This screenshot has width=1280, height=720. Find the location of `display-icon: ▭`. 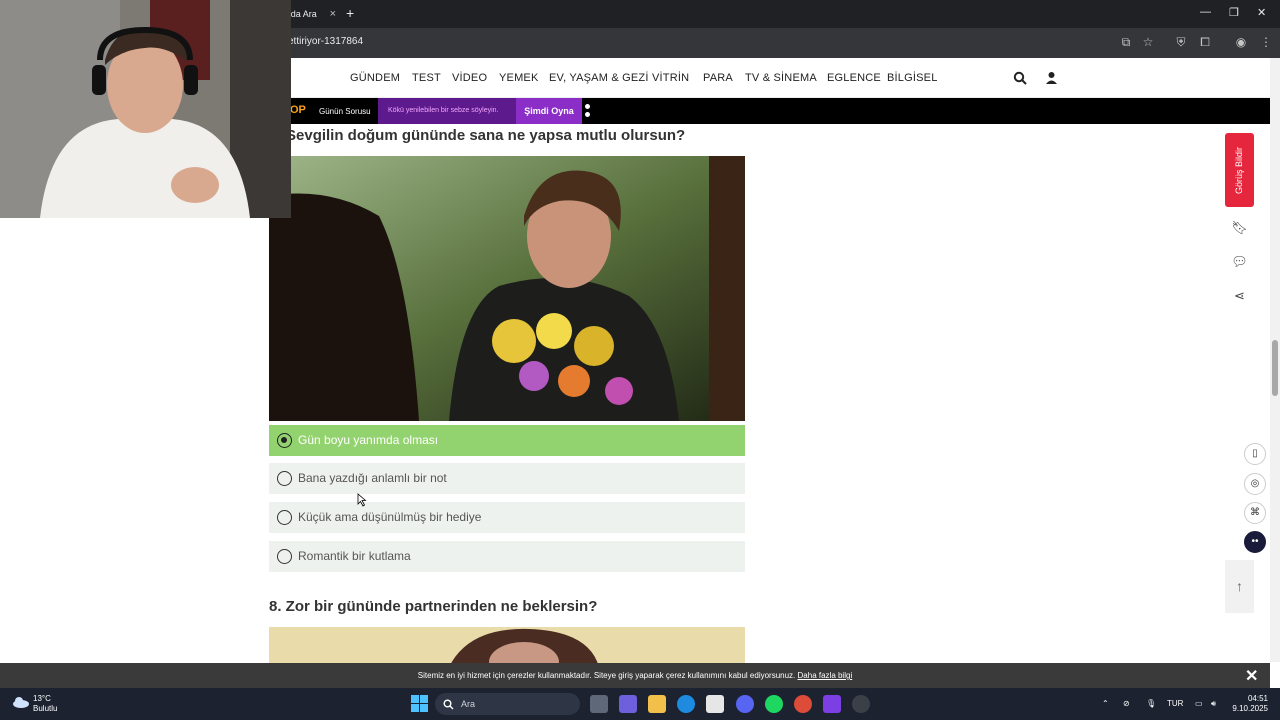

display-icon: ▭ is located at coordinates (1199, 703).